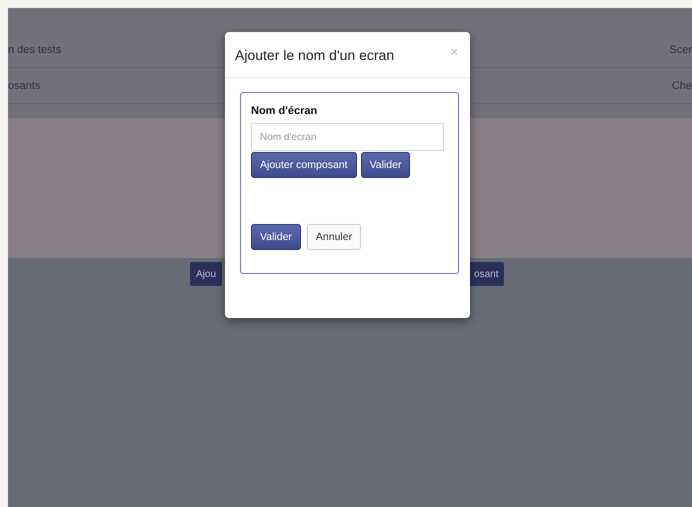  What do you see at coordinates (347, 137) in the screenshot?
I see `input-field: Nom d'ecran` at bounding box center [347, 137].